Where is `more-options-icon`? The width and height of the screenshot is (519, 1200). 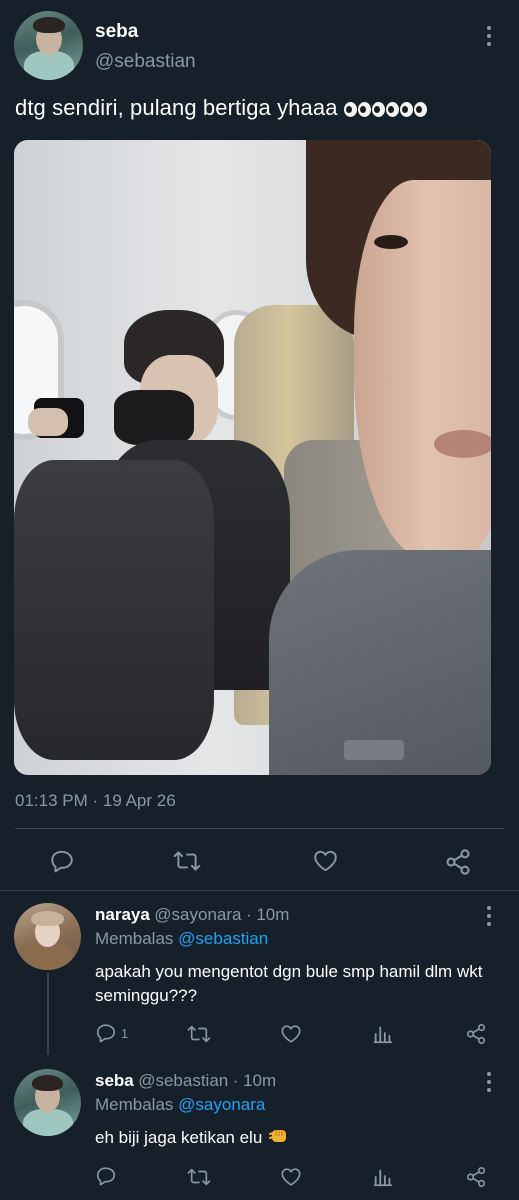
more-options-icon is located at coordinates (489, 36).